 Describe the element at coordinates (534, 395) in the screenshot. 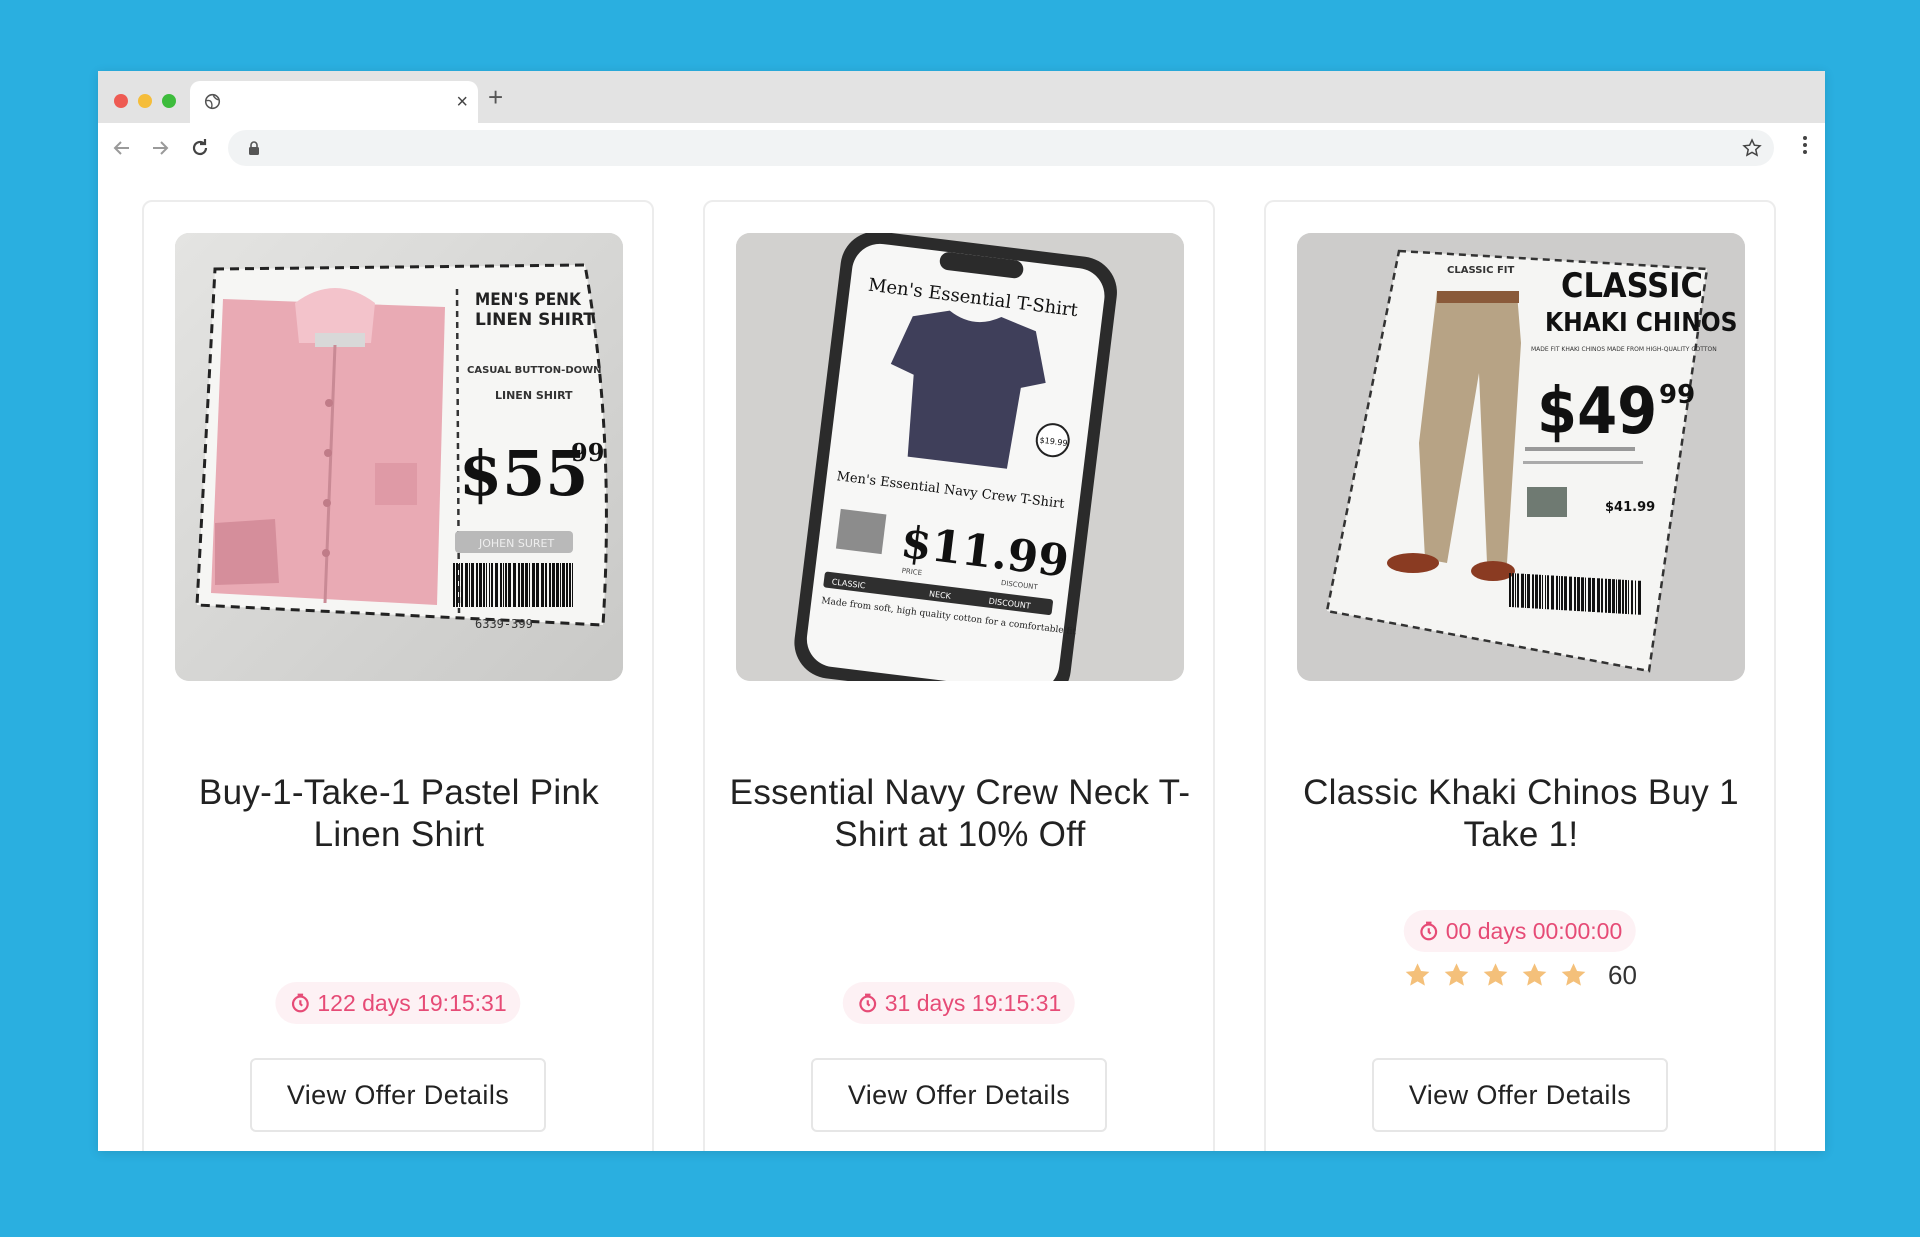

I see `coupon-desc-line2: LINEN SHIRT` at that location.